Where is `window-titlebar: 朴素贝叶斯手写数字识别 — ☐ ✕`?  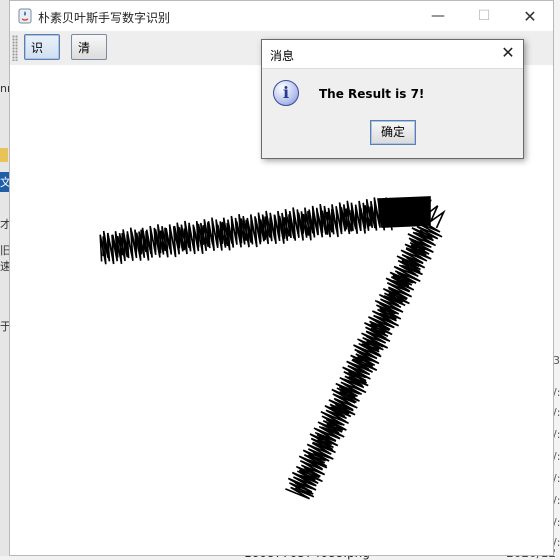
window-titlebar: 朴素贝叶斯手写数字识别 — ☐ ✕ is located at coordinates (281, 16).